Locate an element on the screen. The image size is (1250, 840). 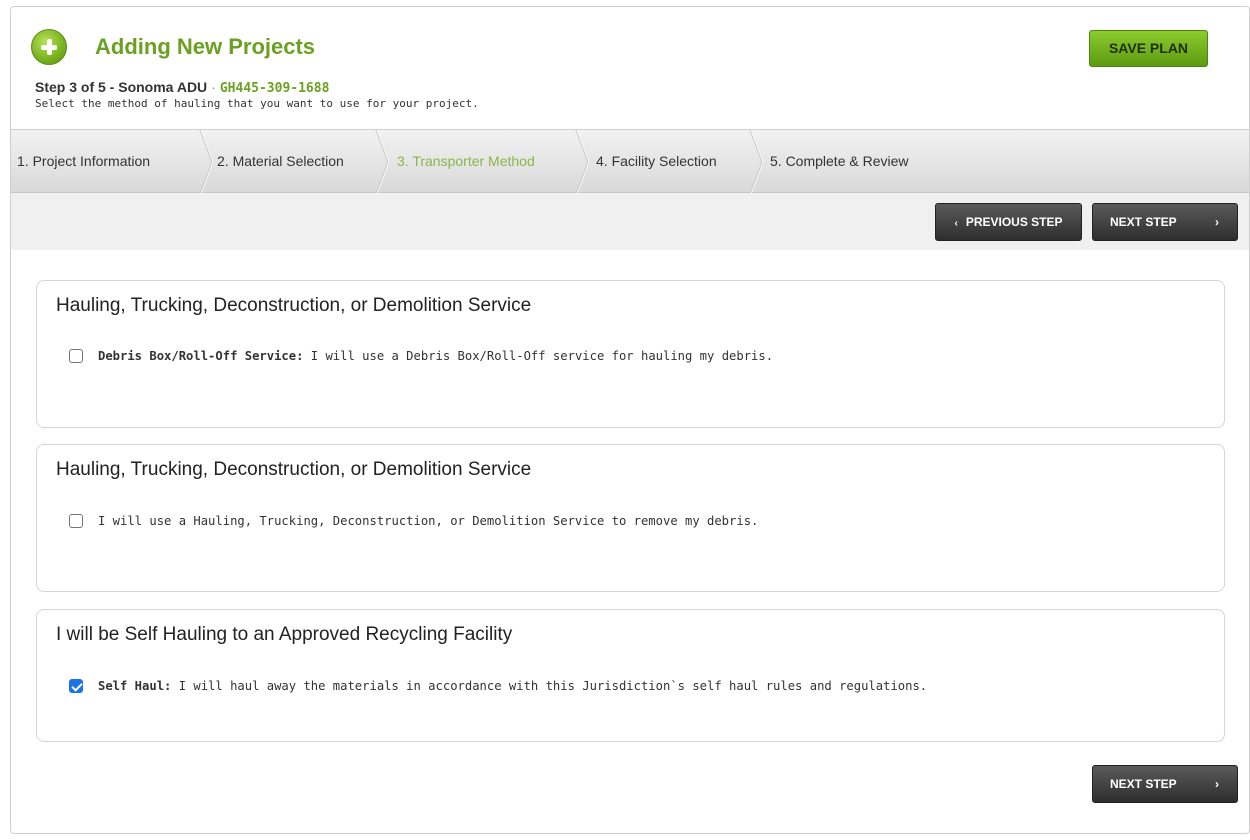
tab-facility-selection: 4. Facility Selection is located at coordinates (656, 162).